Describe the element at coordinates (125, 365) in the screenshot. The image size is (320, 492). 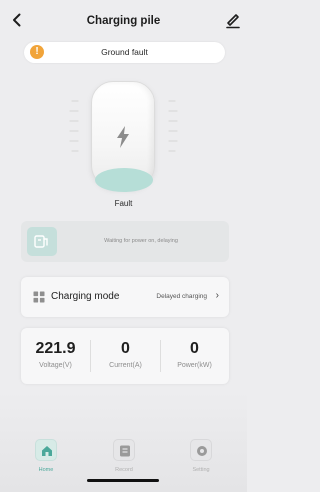
I see `current-label: Current(A)` at that location.